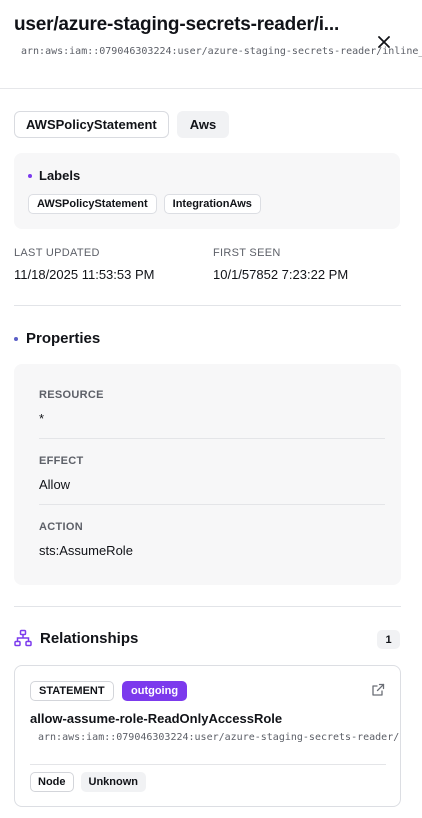 The height and width of the screenshot is (818, 422). I want to click on property-label: ACTION, so click(61, 527).